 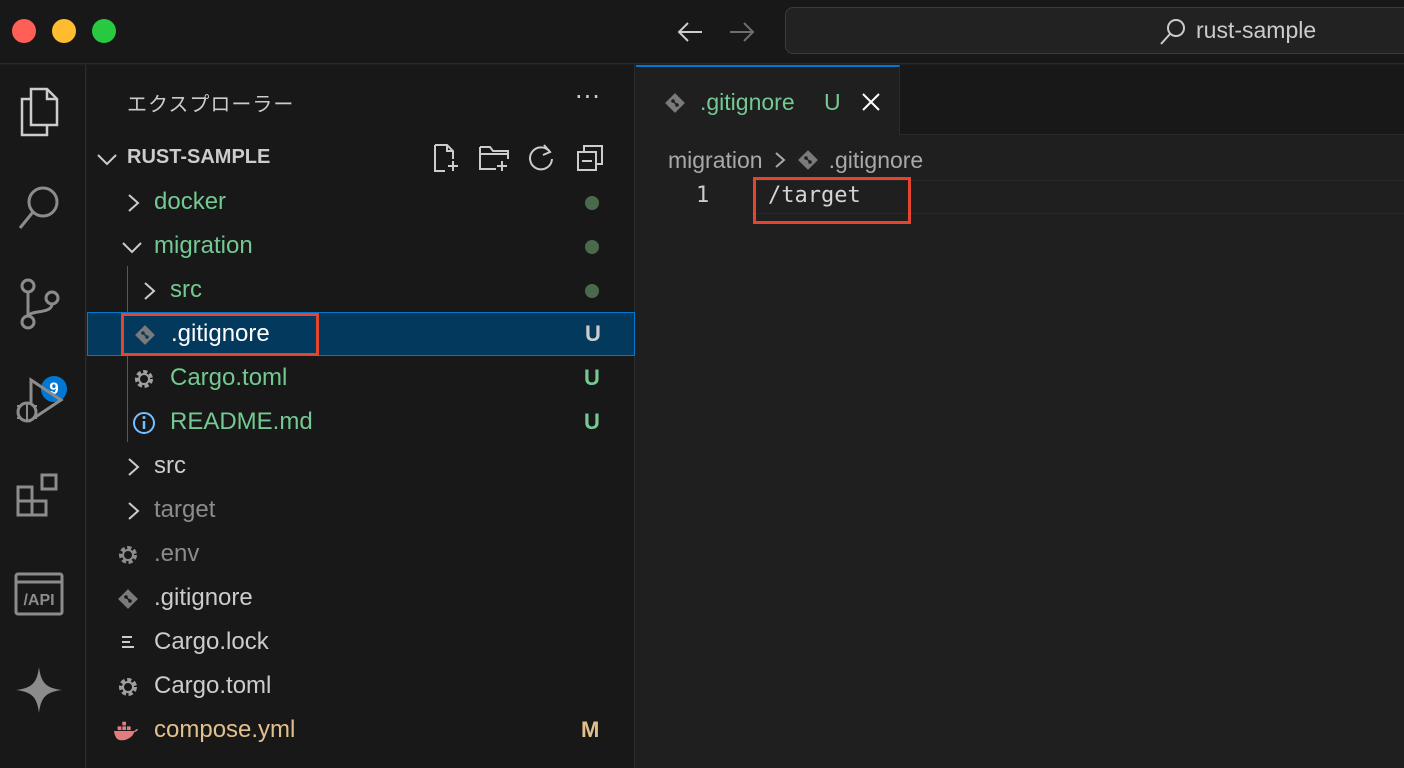 What do you see at coordinates (494, 158) in the screenshot?
I see `new-folder-icon` at bounding box center [494, 158].